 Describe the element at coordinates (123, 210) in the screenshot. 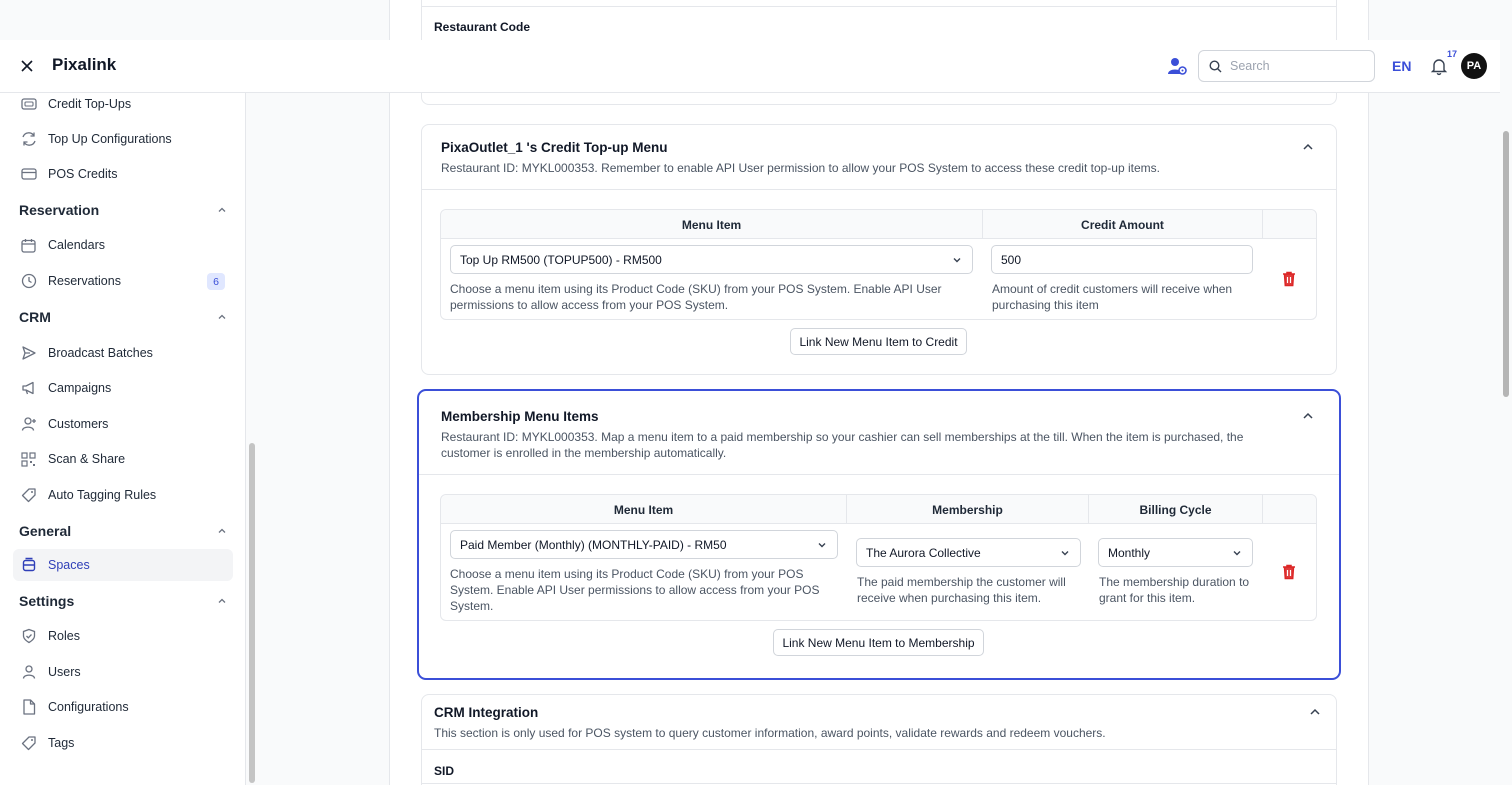

I see `sidebar-section-reservation: Reservation` at that location.